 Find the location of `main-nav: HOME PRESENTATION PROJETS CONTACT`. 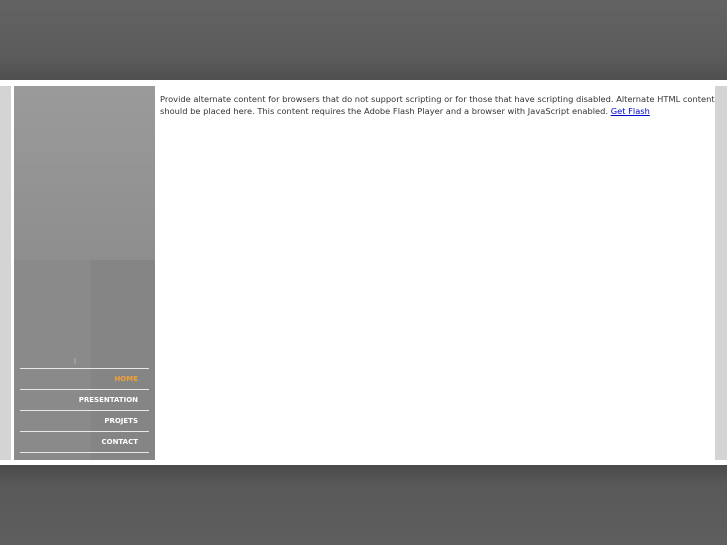

main-nav: HOME PRESENTATION PROJETS CONTACT is located at coordinates (84, 410).